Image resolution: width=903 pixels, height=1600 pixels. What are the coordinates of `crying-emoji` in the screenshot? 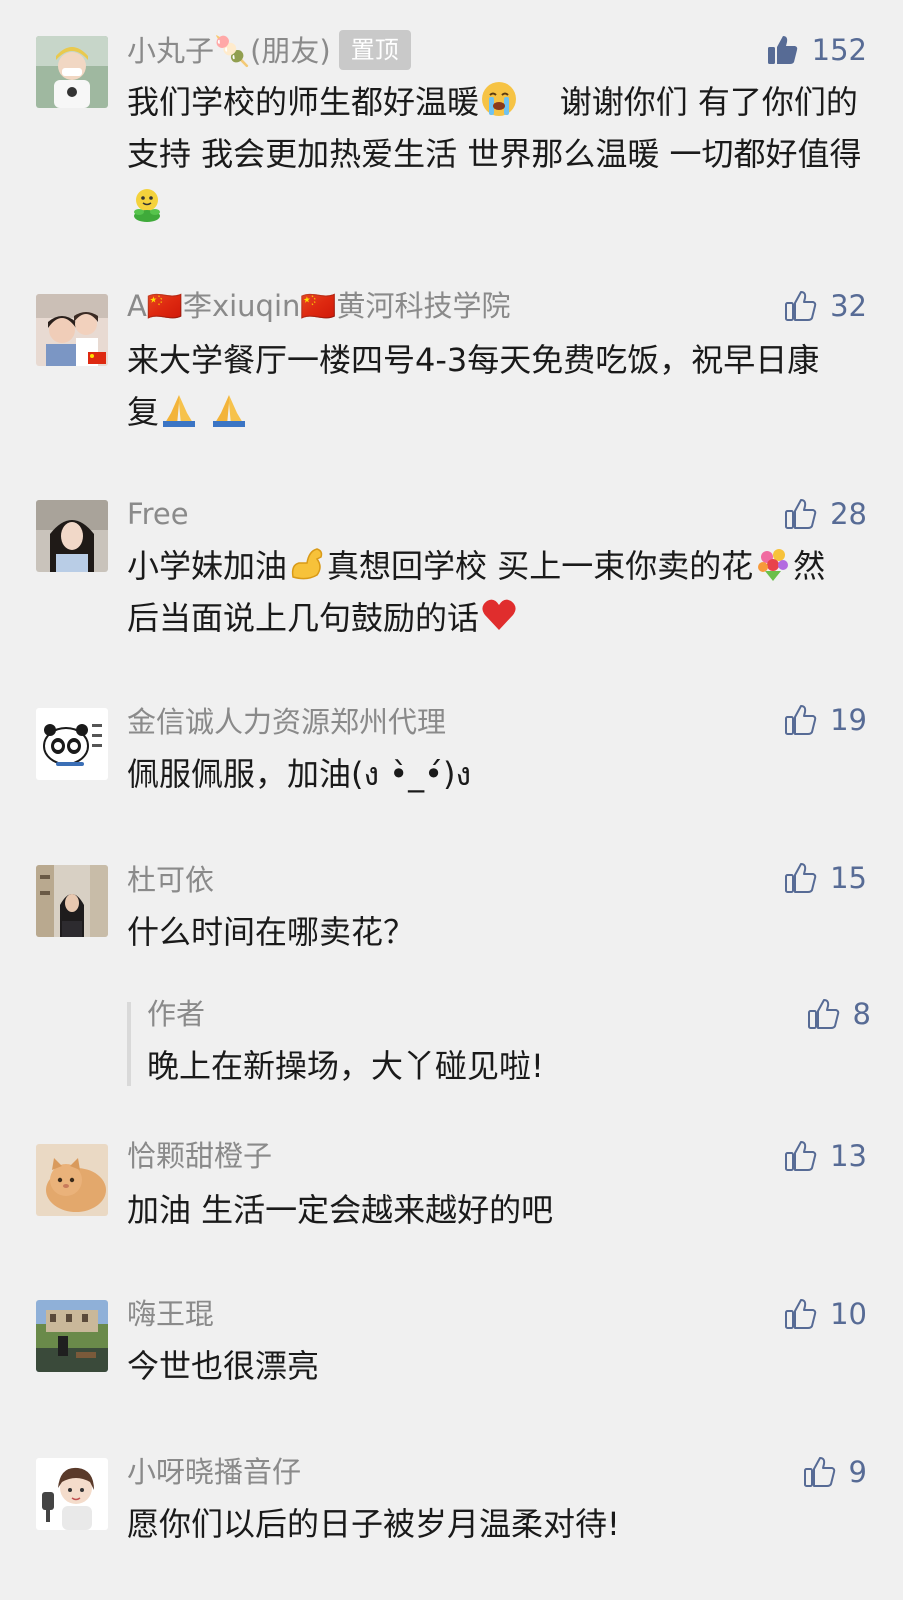 It's located at (499, 99).